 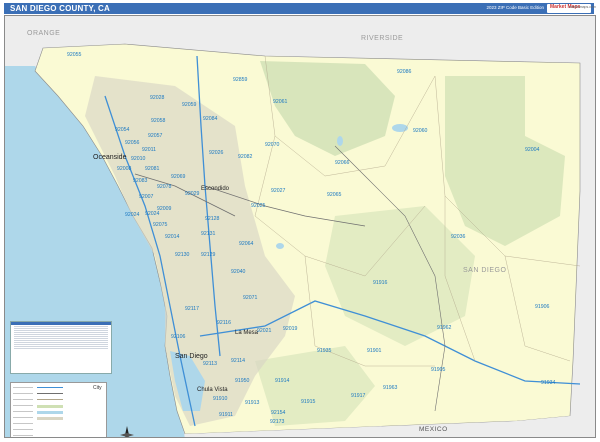 What do you see at coordinates (189, 105) in the screenshot?
I see `zip-label: 92059` at bounding box center [189, 105].